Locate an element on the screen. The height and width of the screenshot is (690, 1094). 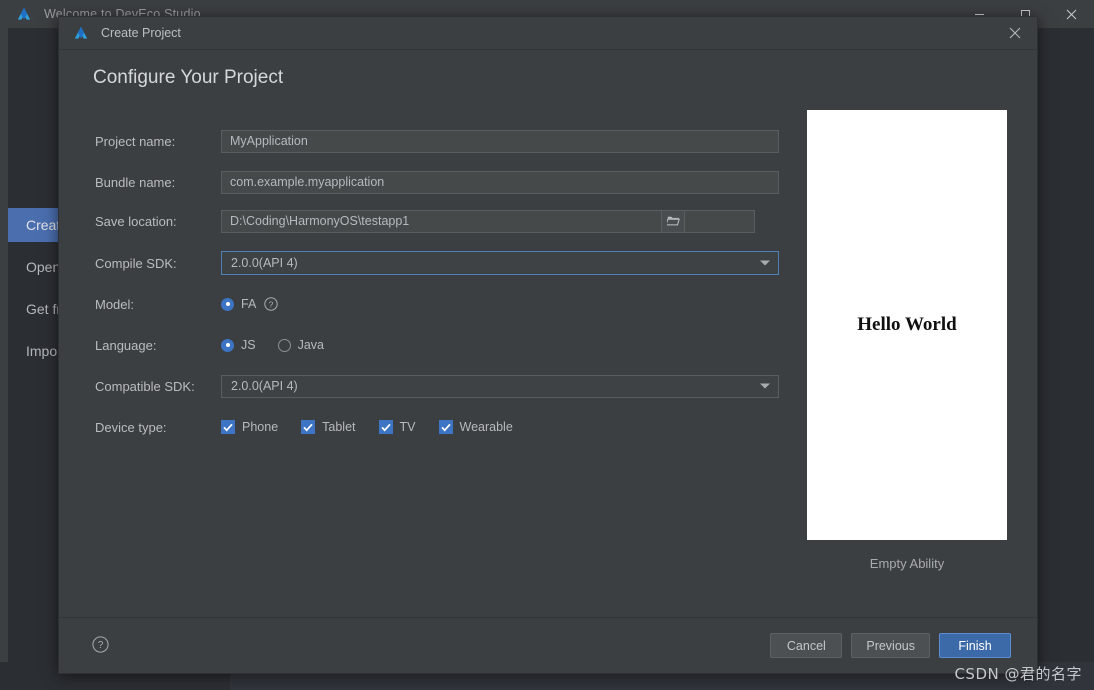
dialog-footer-buttons: Cancel Previous Finish is located at coordinates (890, 645).